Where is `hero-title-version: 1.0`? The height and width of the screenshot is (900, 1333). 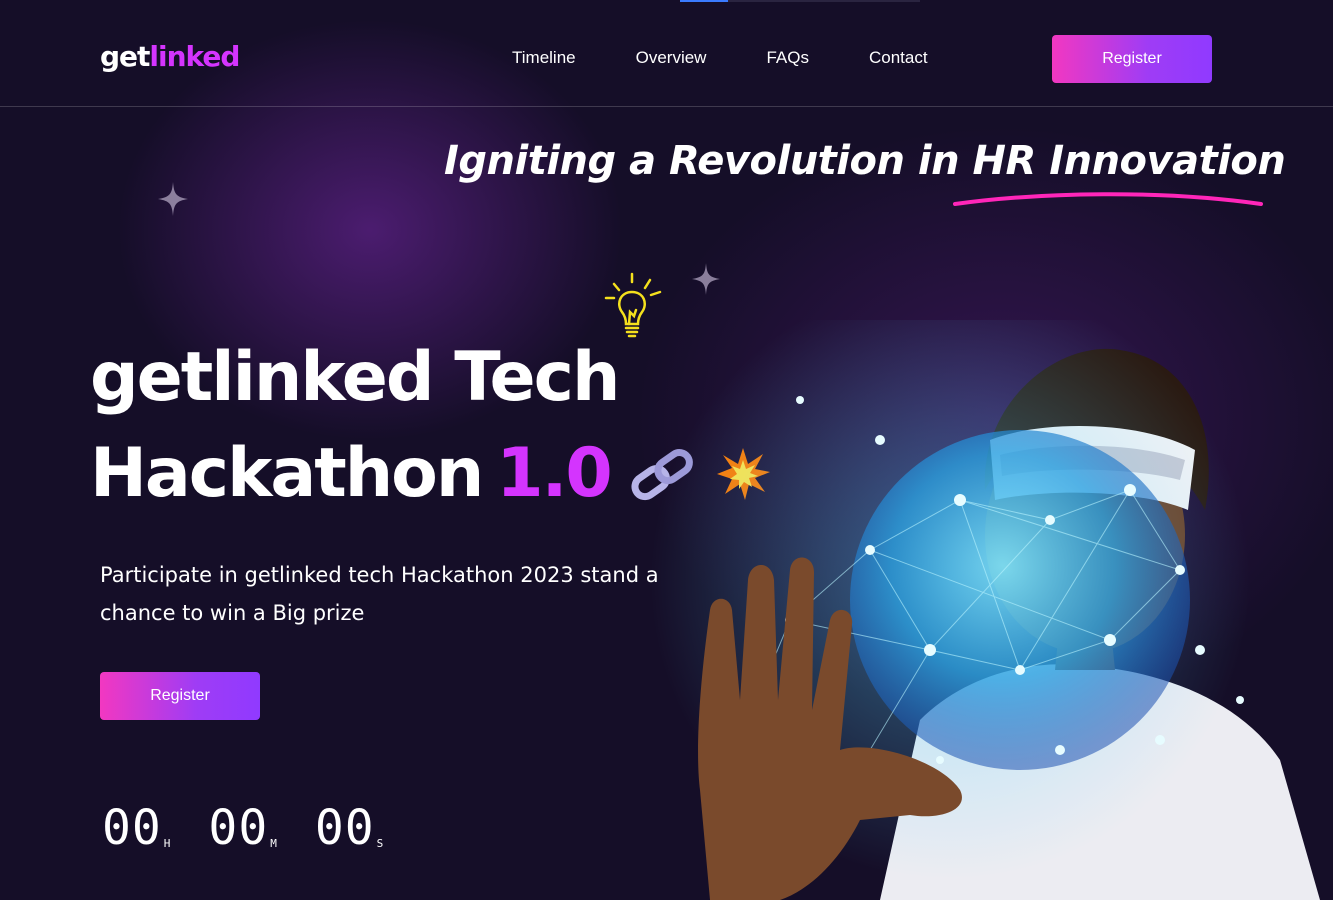
hero-title-version: 1.0 is located at coordinates (554, 473).